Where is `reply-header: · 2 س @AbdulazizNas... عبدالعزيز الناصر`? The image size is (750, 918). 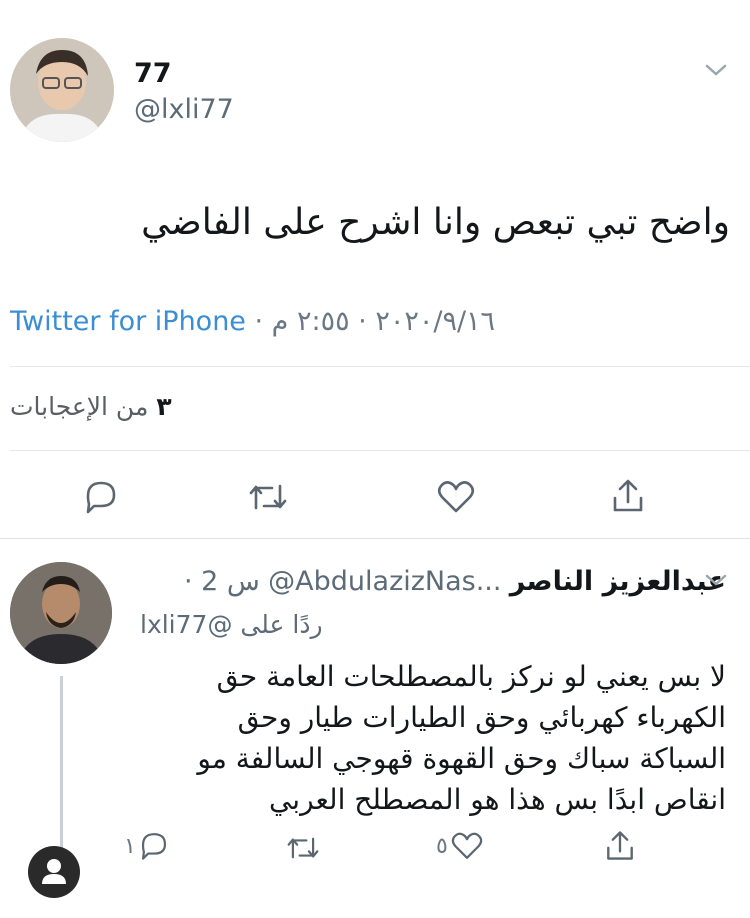 reply-header: · 2 س @AbdulazizNas... عبدالعزيز الناصر is located at coordinates (455, 581).